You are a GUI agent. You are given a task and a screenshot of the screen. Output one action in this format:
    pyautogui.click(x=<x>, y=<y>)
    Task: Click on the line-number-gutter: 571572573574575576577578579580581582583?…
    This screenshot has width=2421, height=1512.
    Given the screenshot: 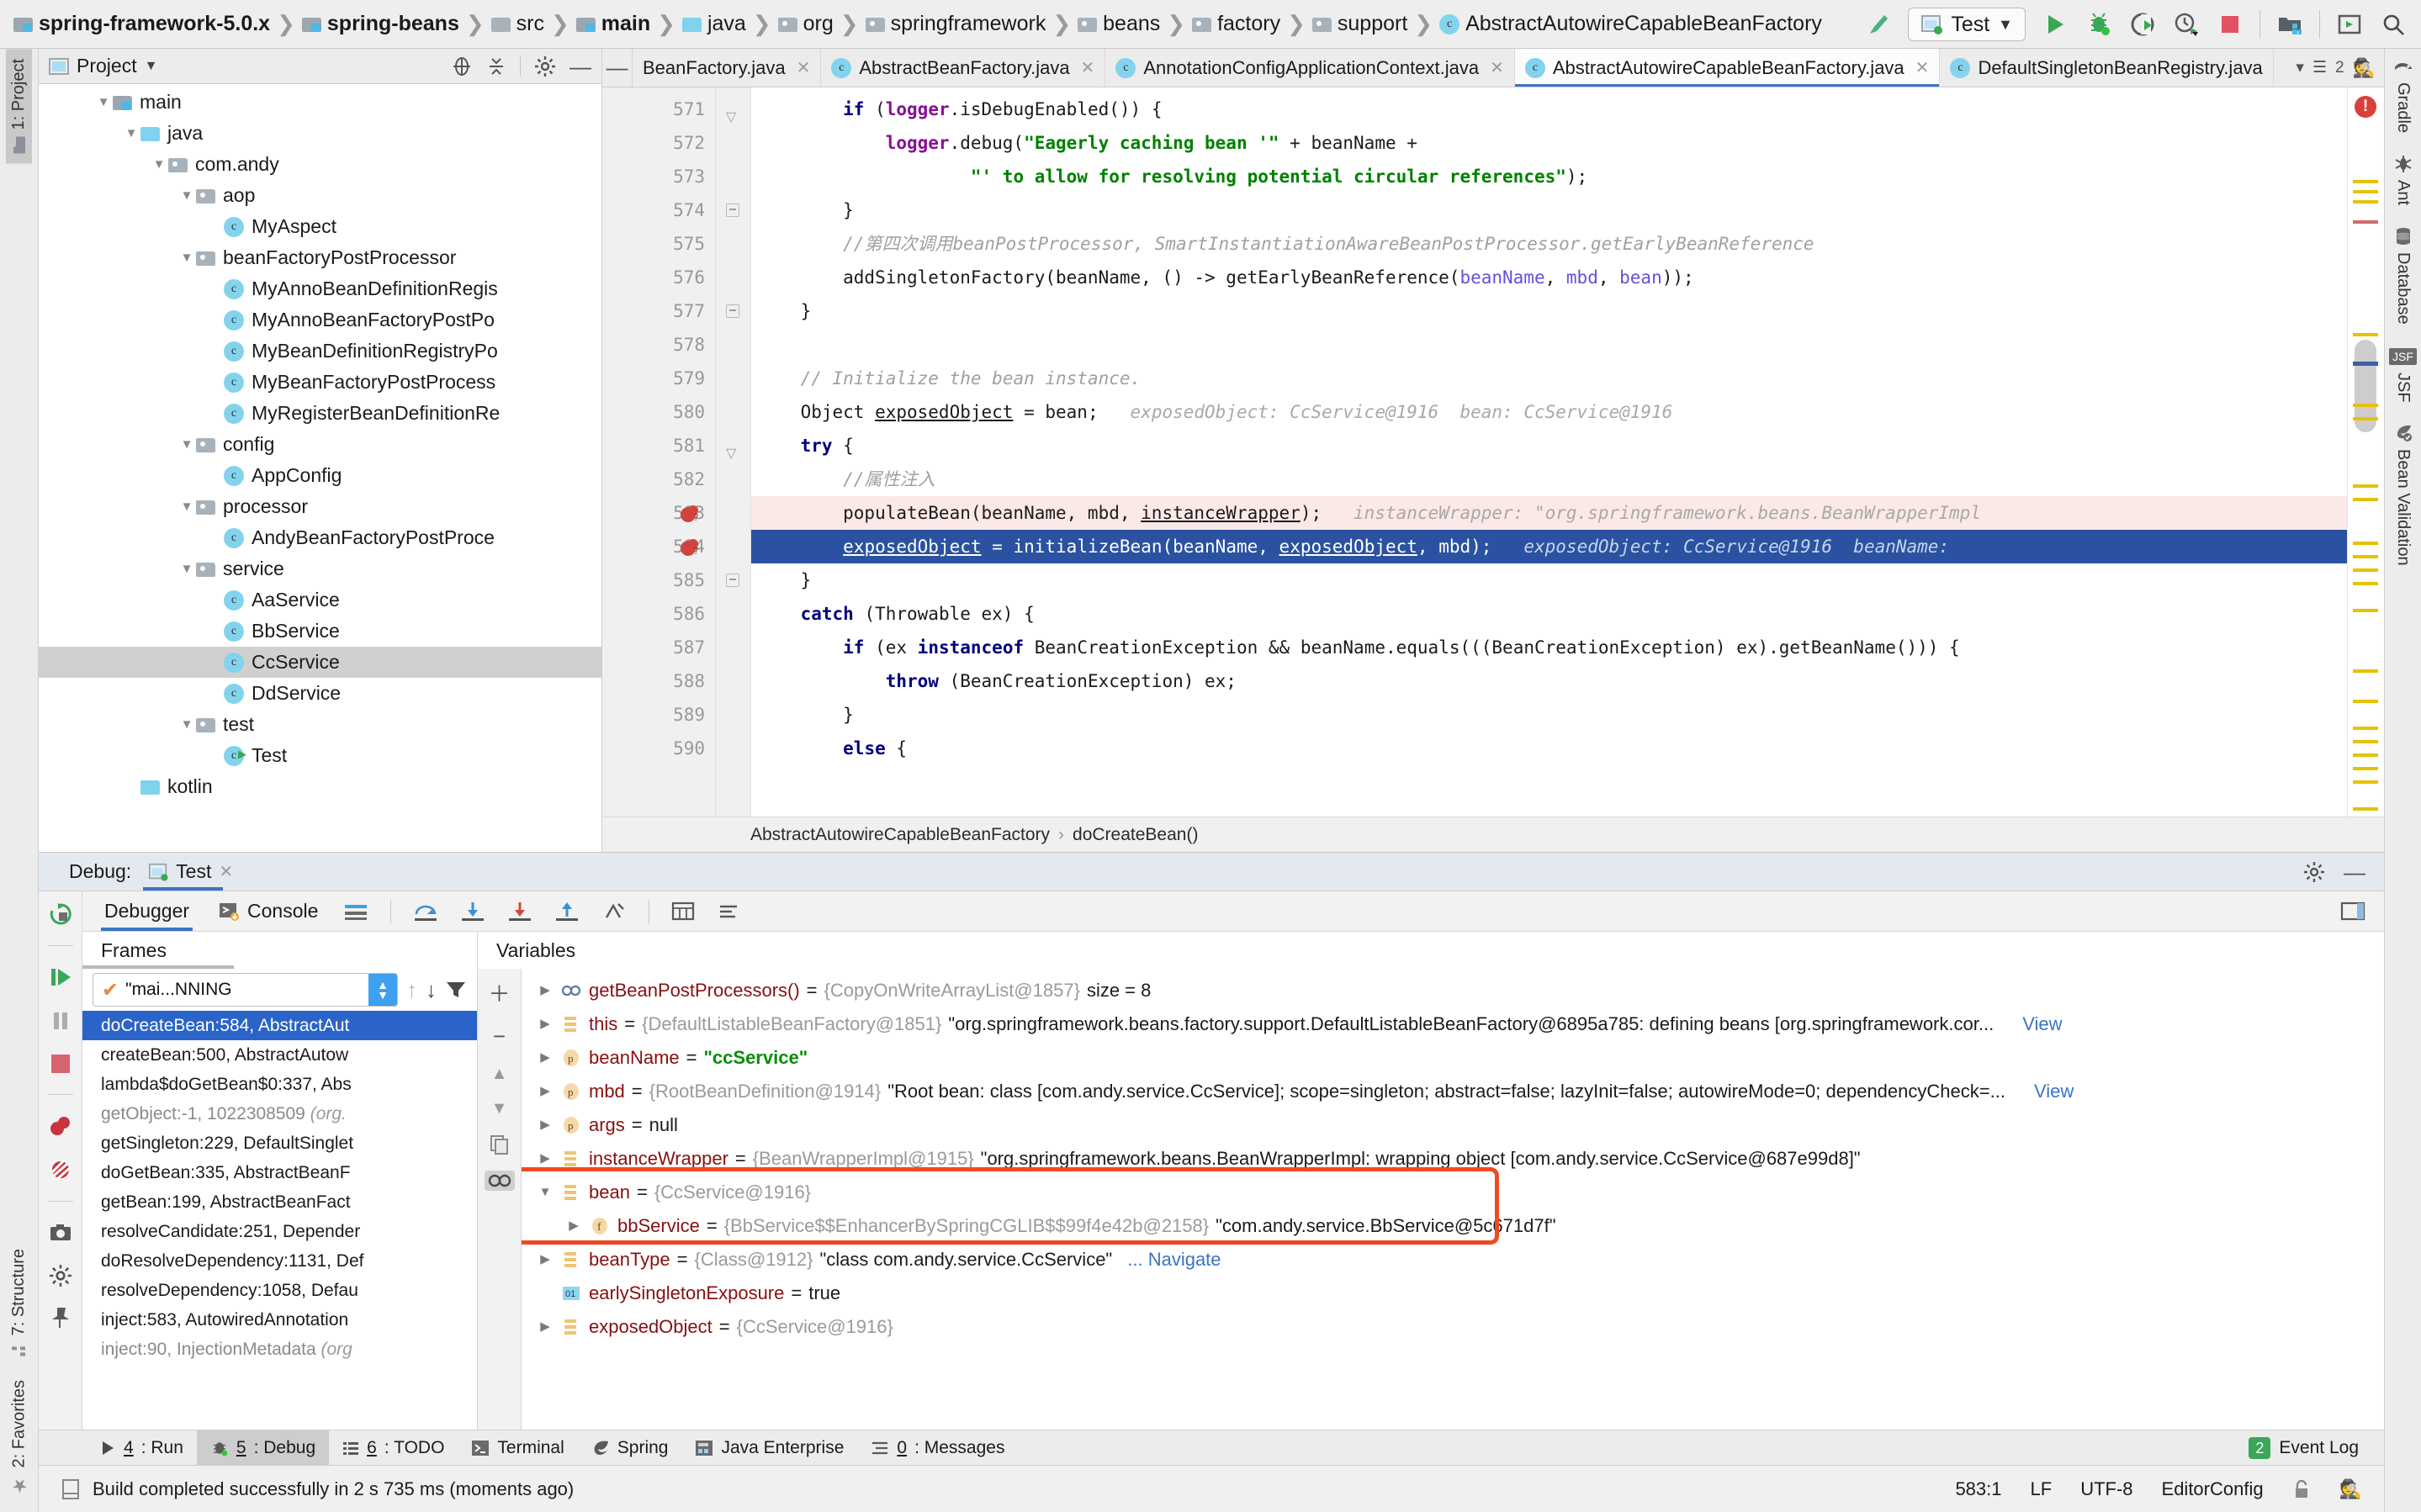 What is the action you would take?
    pyautogui.click(x=659, y=452)
    